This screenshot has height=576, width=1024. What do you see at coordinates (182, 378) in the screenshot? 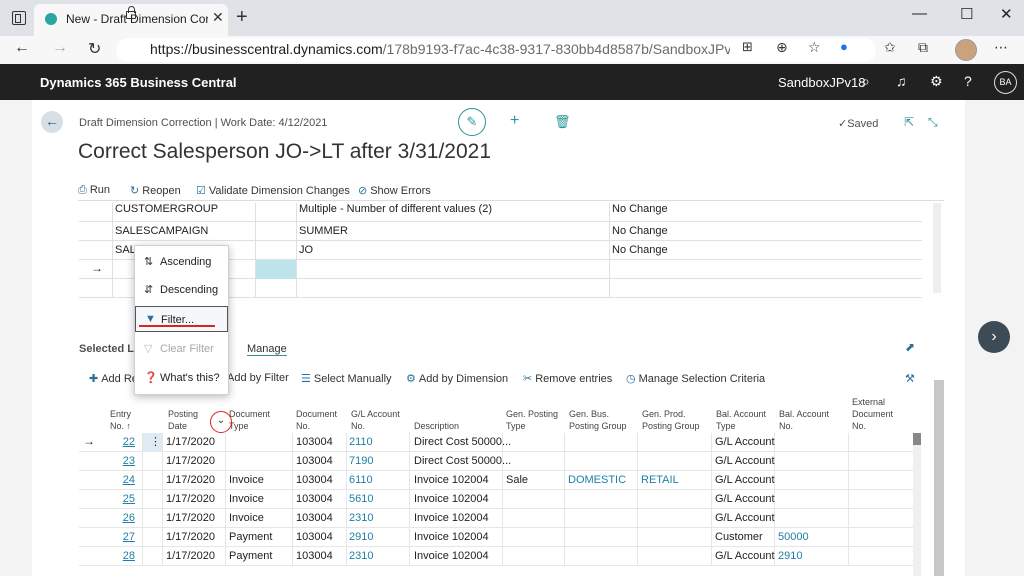
I see `menu-item-whats-this: ❓ What's this?` at bounding box center [182, 378].